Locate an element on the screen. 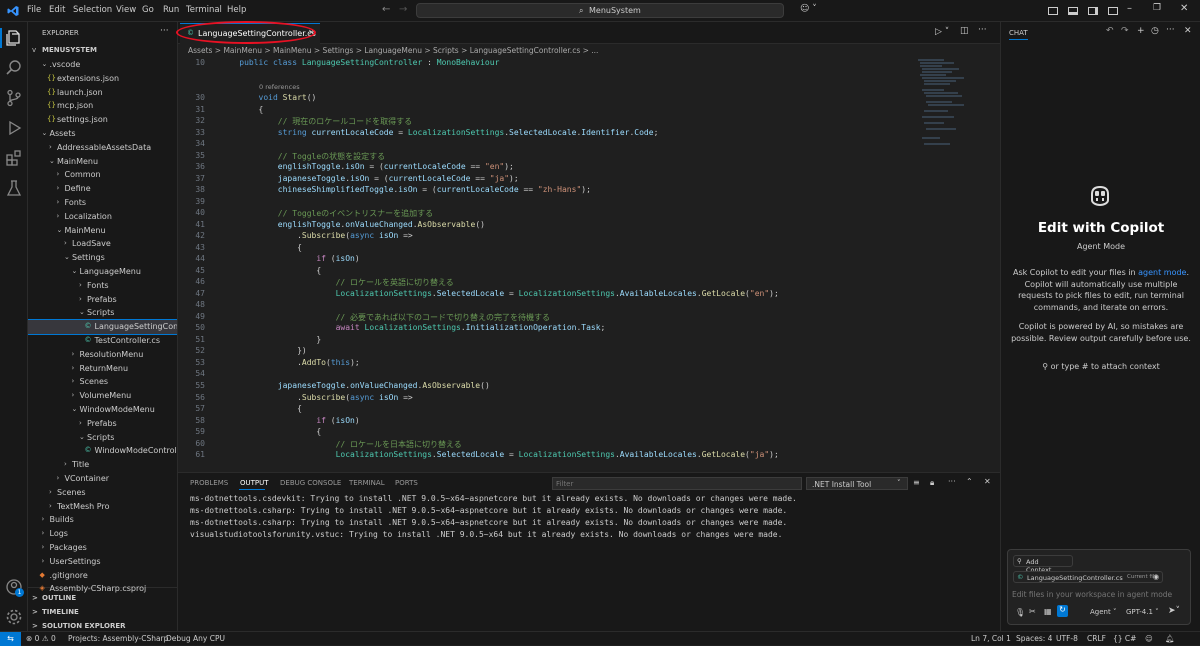 This screenshot has height=646, width=1200. chat-message-input is located at coordinates (1099, 594).